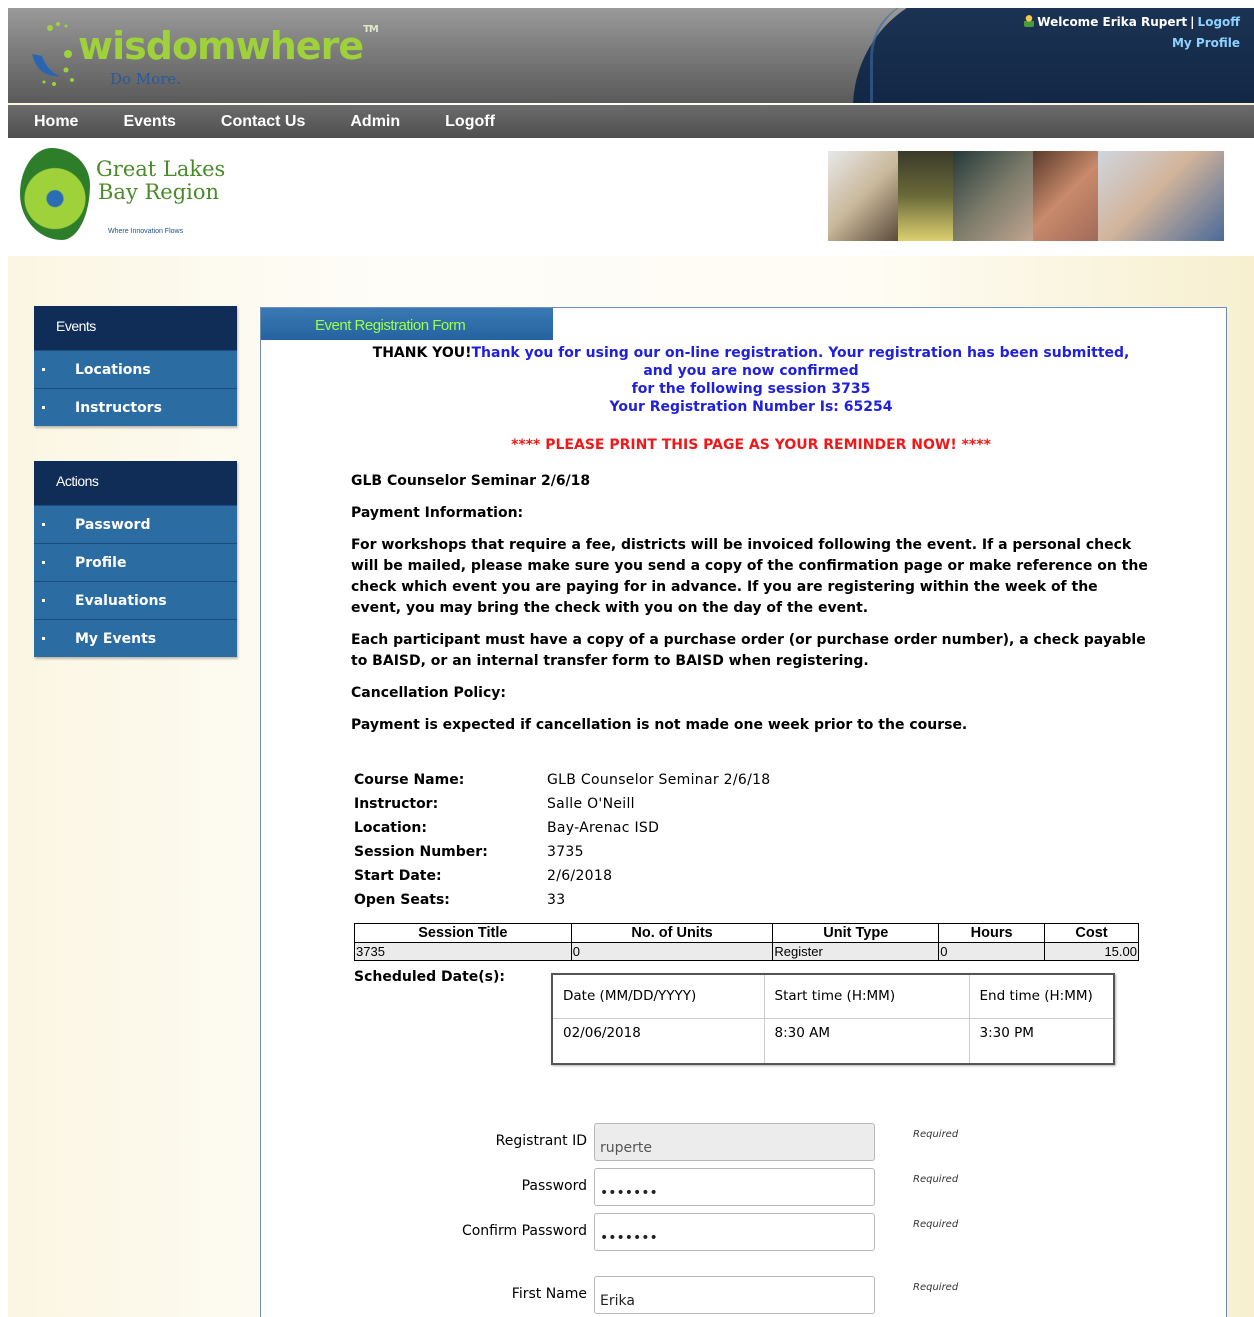  What do you see at coordinates (603, 828) in the screenshot?
I see `detail-value: Bay-Arenac ISD` at bounding box center [603, 828].